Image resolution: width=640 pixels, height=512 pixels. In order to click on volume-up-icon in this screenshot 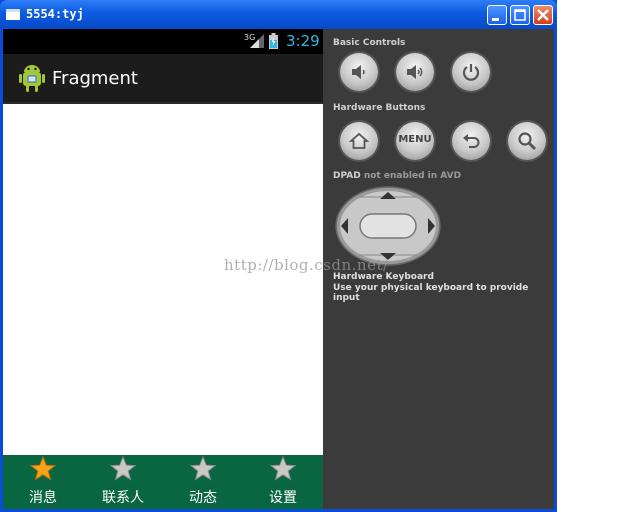, I will do `click(415, 72)`.